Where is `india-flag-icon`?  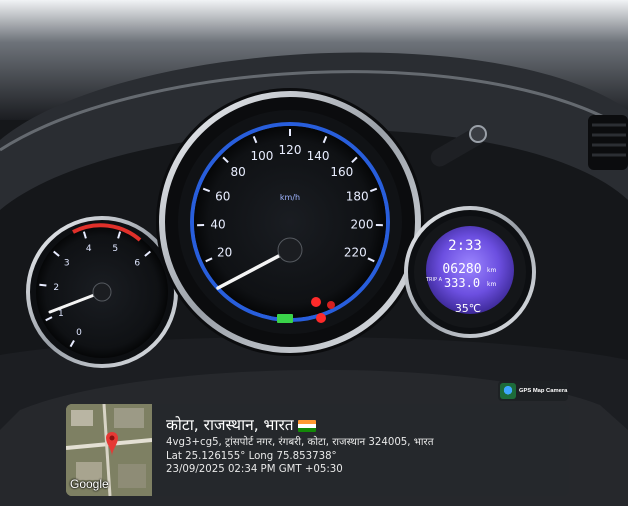
india-flag-icon is located at coordinates (306, 425).